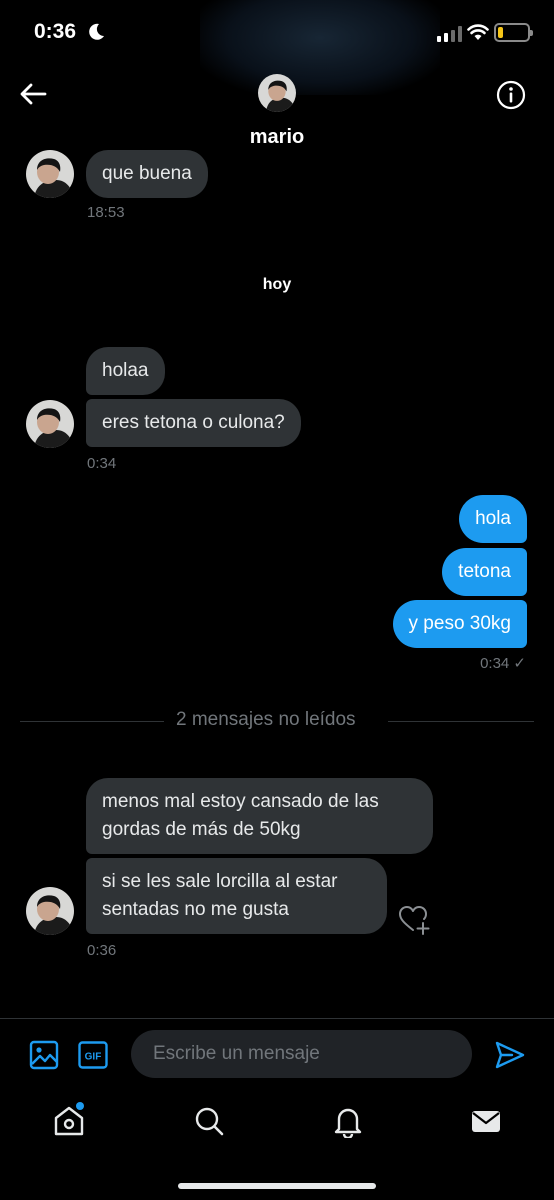 This screenshot has height=1200, width=554. I want to click on battery-icon, so click(513, 32).